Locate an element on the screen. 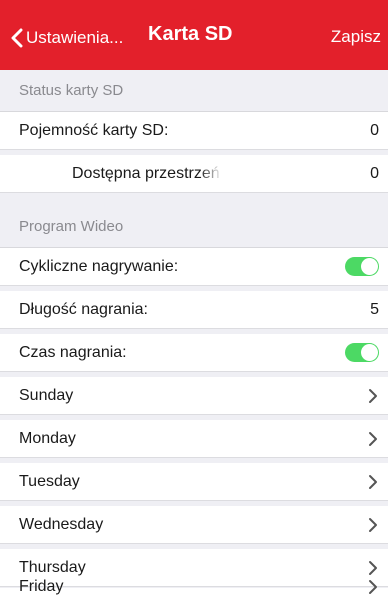 The width and height of the screenshot is (388, 597). recording-duration-value: 5 is located at coordinates (374, 309).